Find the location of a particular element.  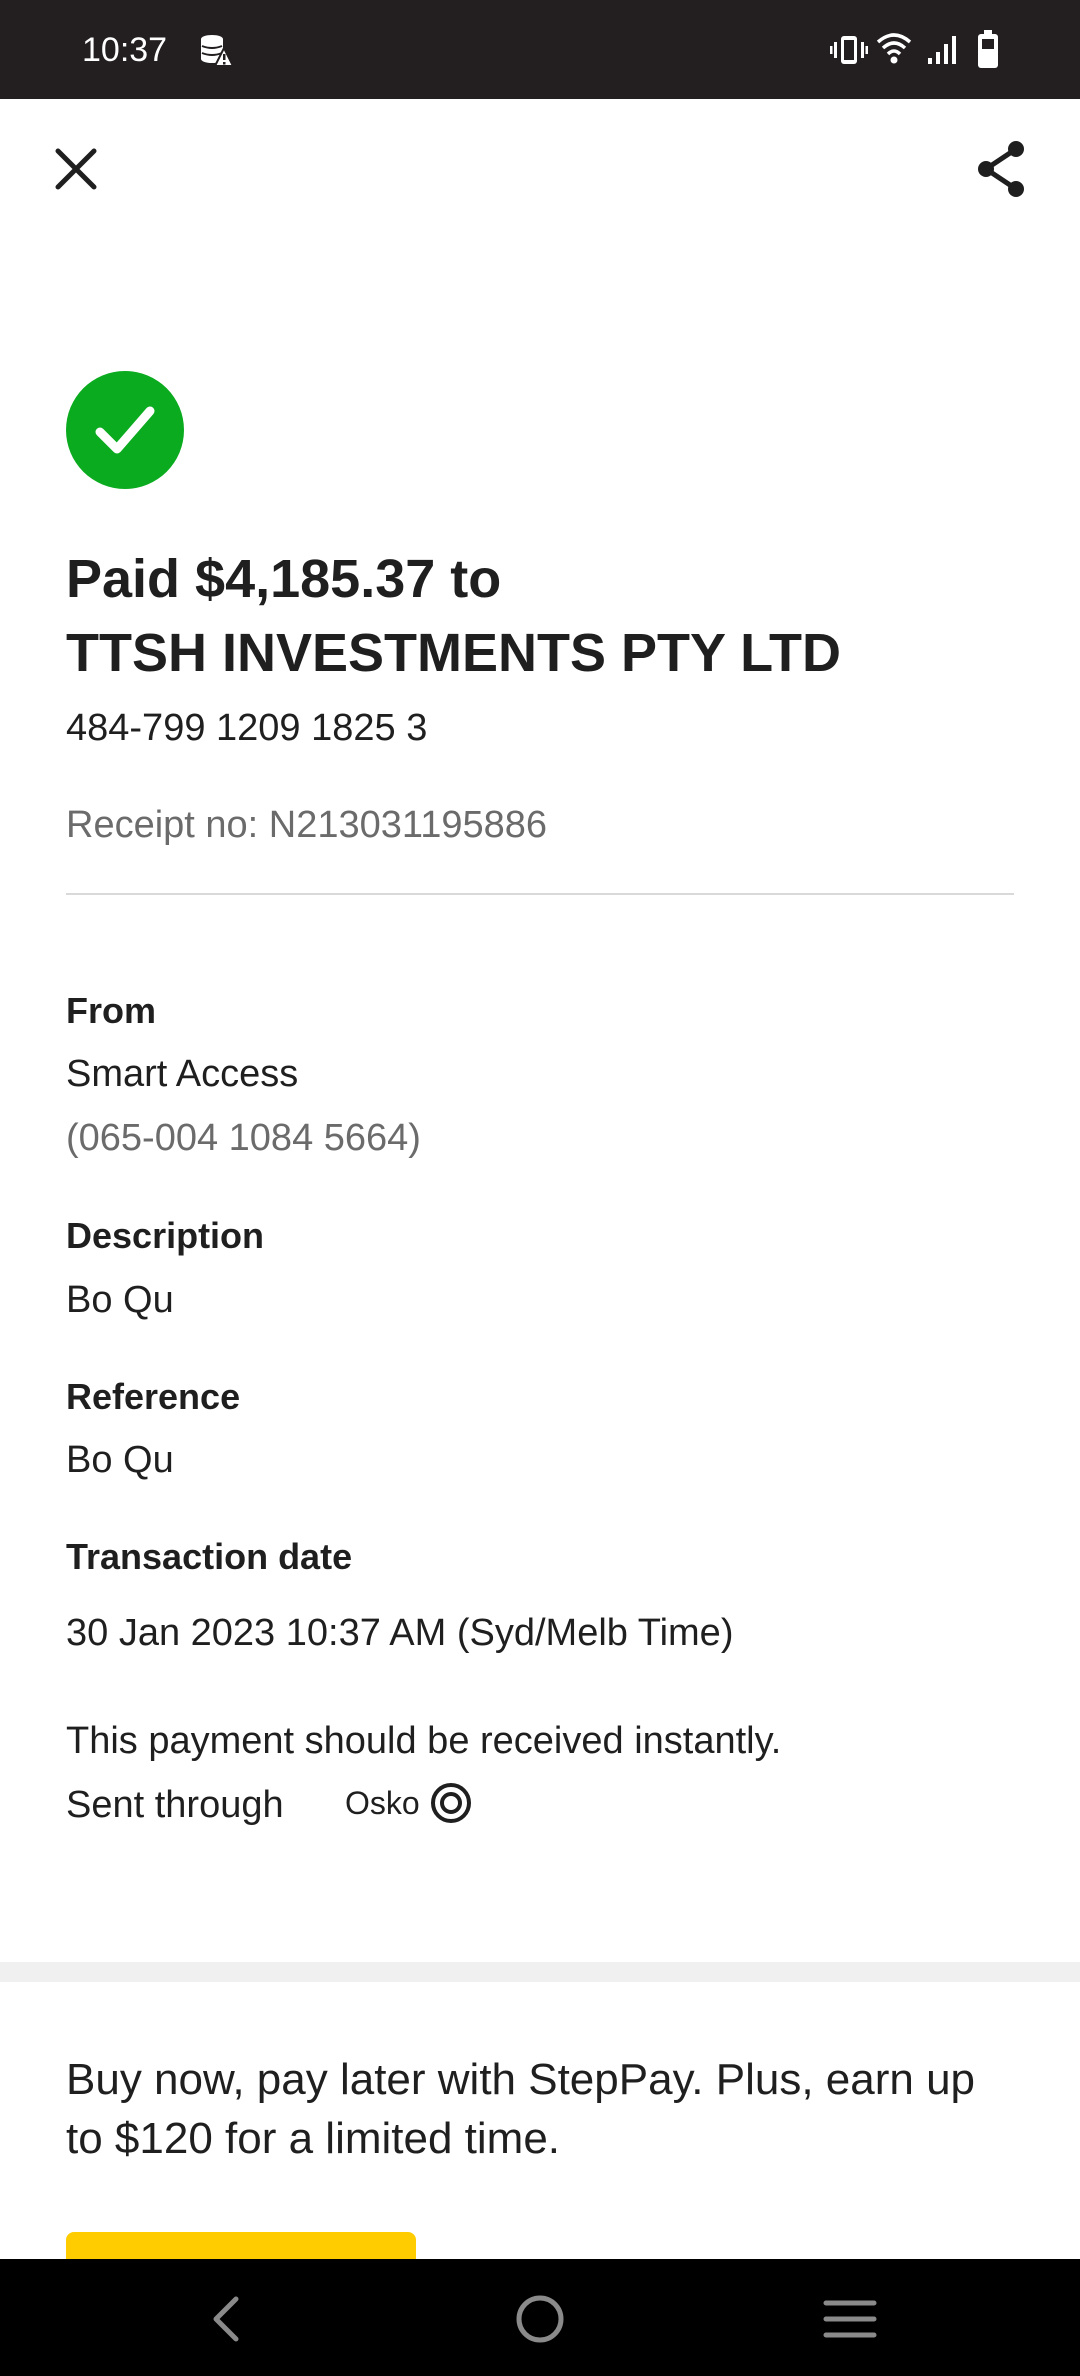

back-icon is located at coordinates (228, 2319).